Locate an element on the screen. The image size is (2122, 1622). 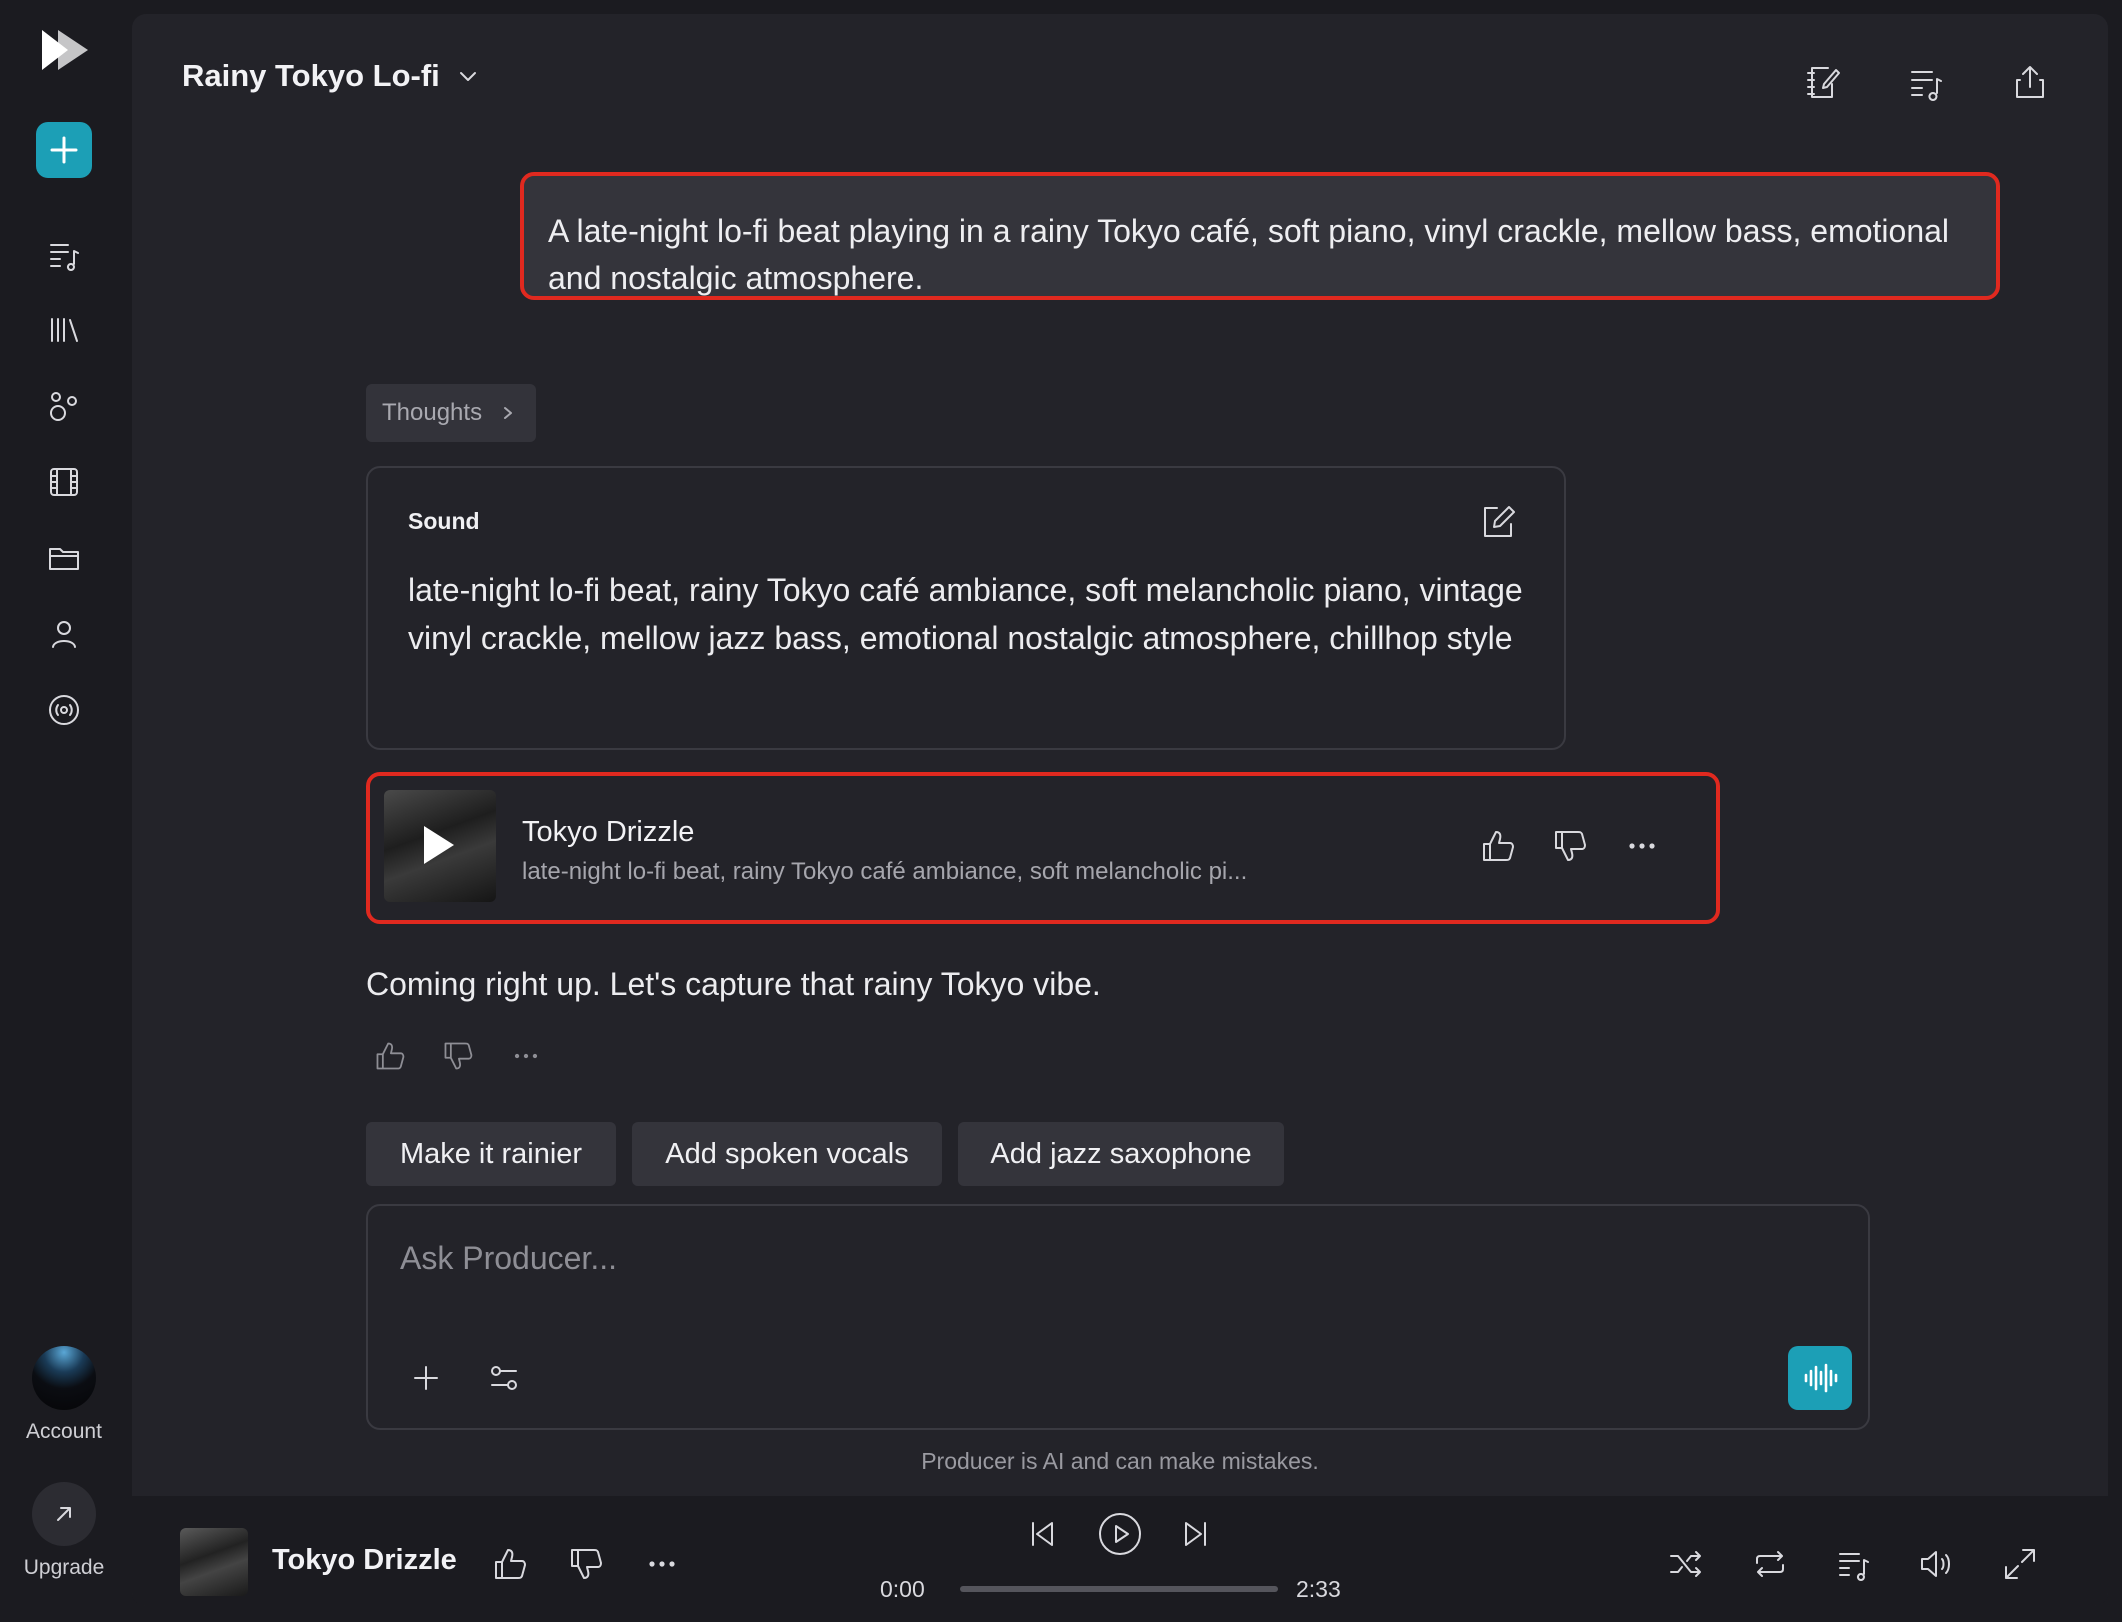
upgrade-circle is located at coordinates (64, 1514).